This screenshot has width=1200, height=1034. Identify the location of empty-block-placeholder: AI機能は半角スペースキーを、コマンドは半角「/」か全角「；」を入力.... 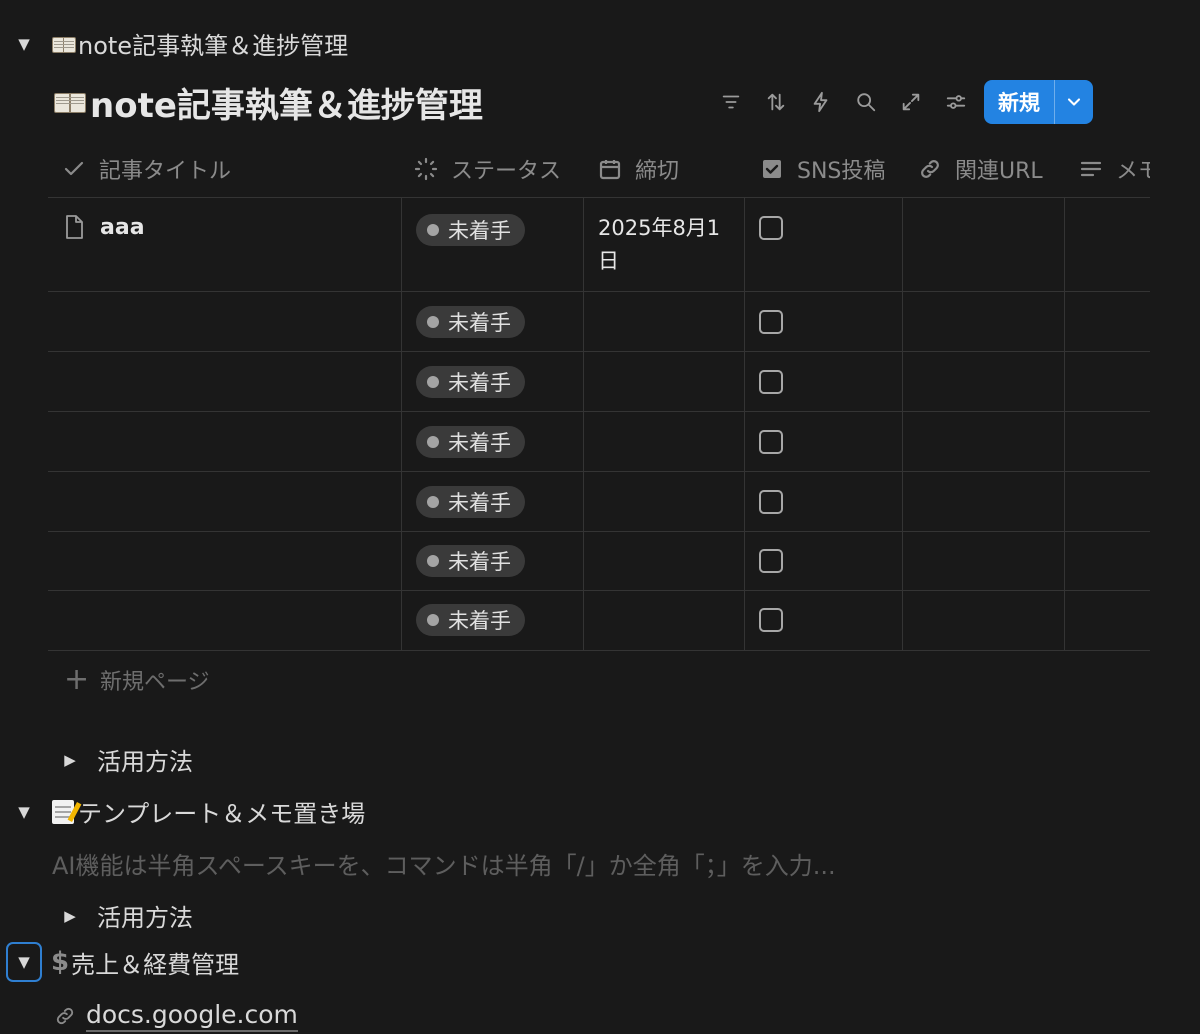
(444, 863).